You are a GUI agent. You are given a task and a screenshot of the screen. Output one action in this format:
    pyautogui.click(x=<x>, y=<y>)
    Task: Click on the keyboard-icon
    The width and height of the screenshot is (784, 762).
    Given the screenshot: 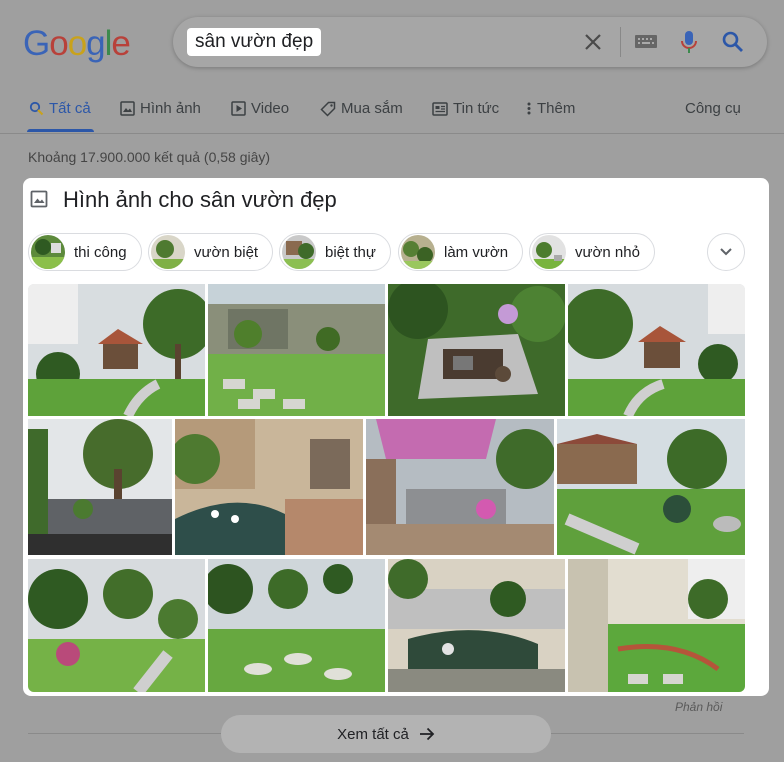 What is the action you would take?
    pyautogui.click(x=647, y=42)
    